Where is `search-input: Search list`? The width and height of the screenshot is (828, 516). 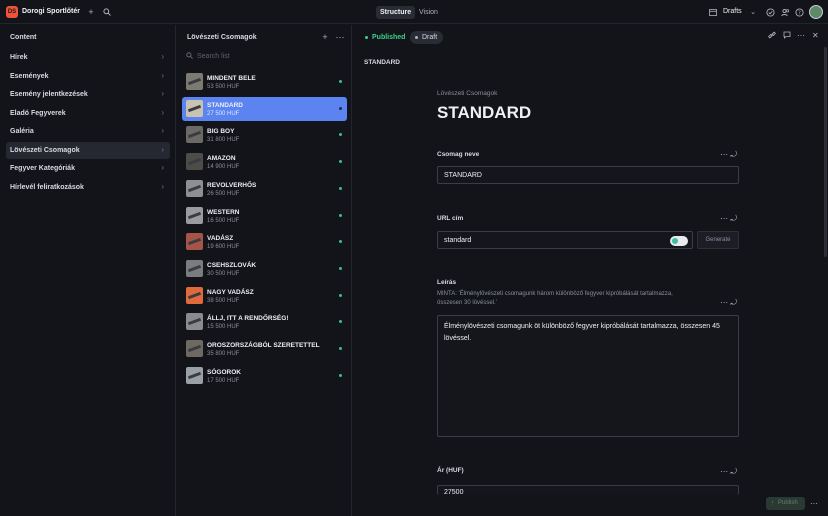 search-input: Search list is located at coordinates (213, 56).